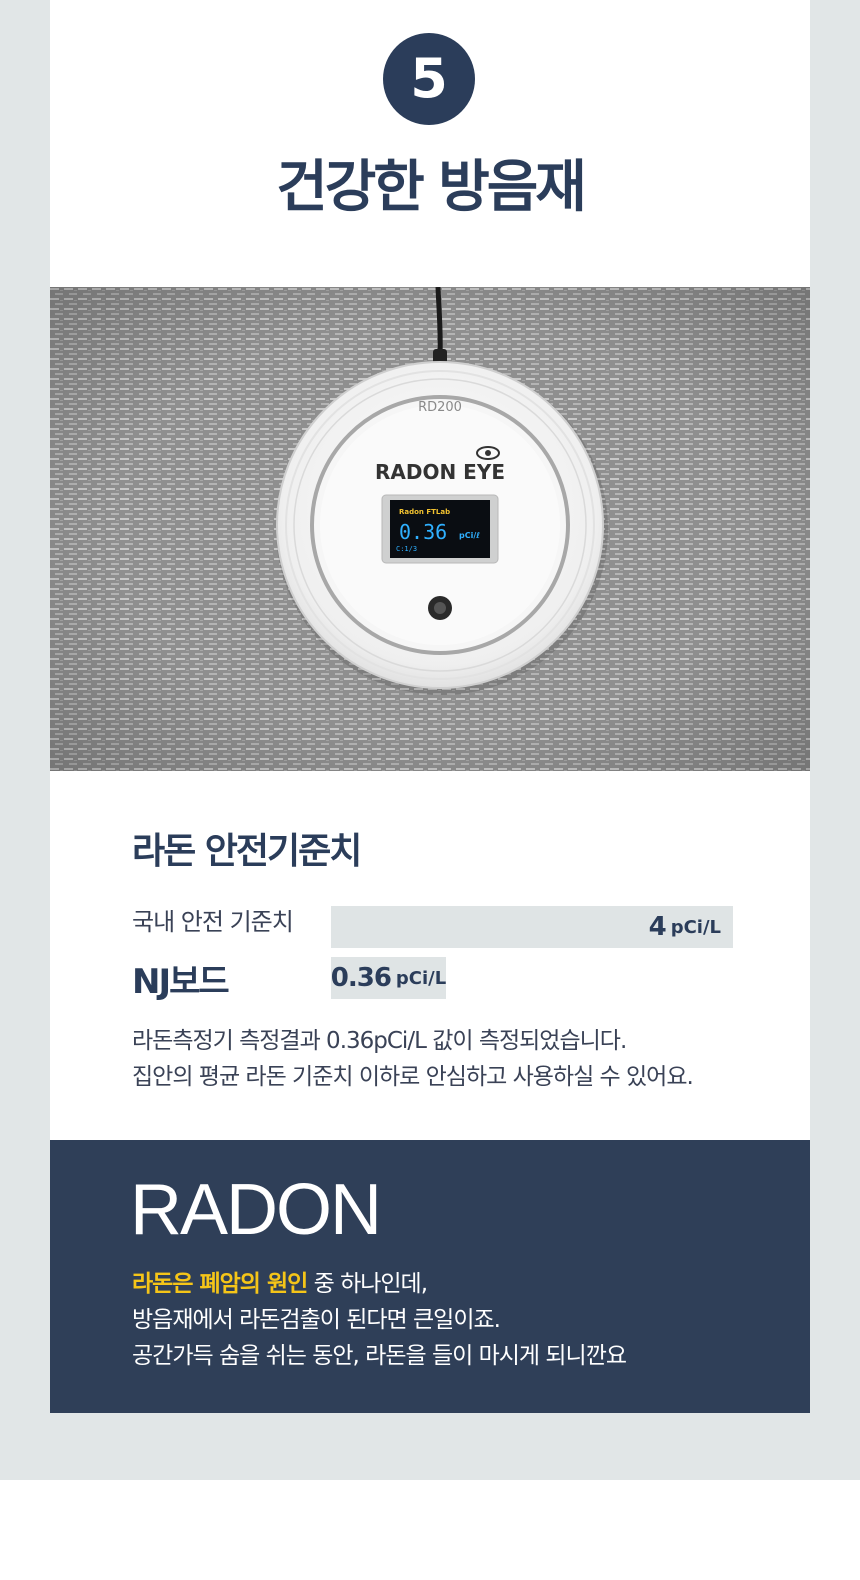 The image size is (860, 1580). What do you see at coordinates (440, 472) in the screenshot?
I see `device-brand-label: RADON EYE` at bounding box center [440, 472].